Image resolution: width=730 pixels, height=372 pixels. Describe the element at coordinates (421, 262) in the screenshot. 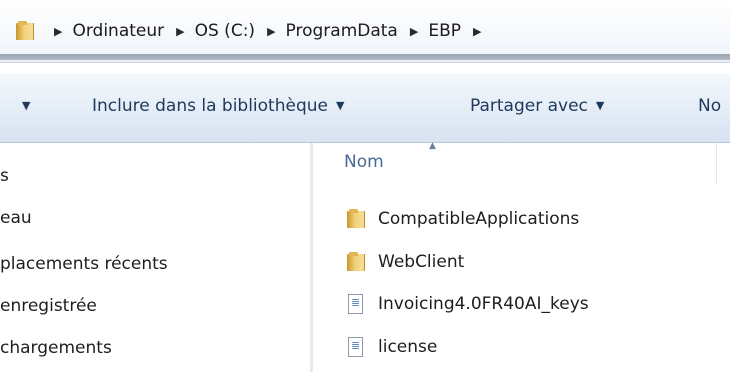

I see `file-name: WebClient` at that location.